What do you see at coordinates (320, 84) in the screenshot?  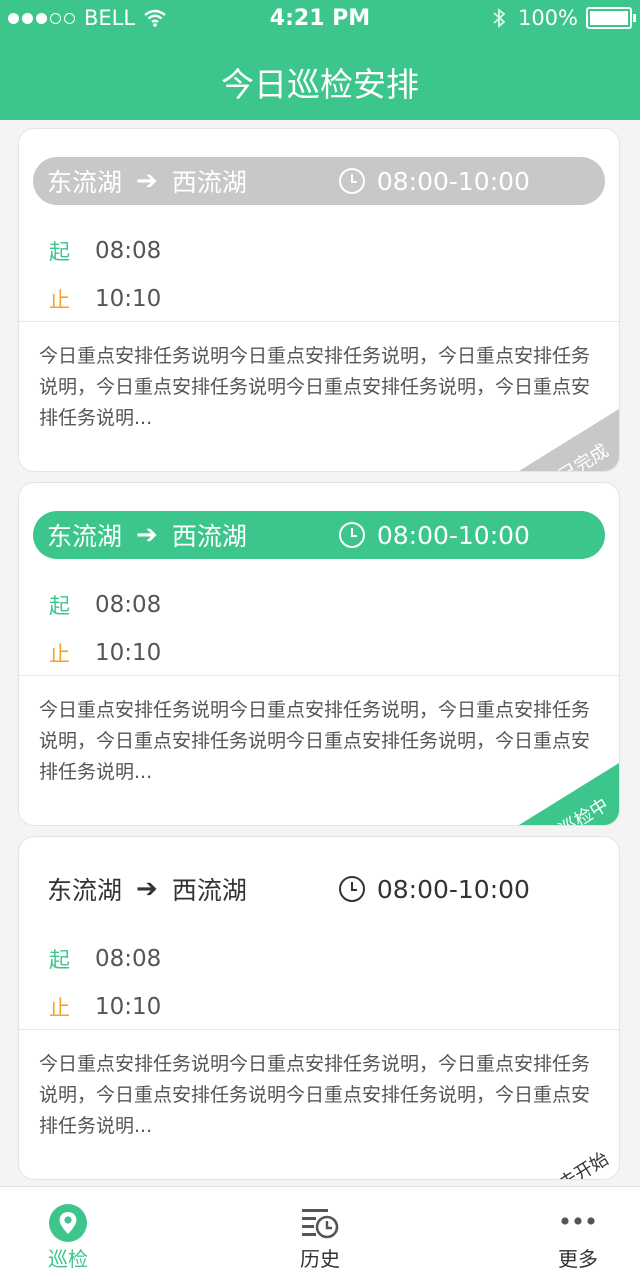 I see `page-title: 今日巡检安排` at bounding box center [320, 84].